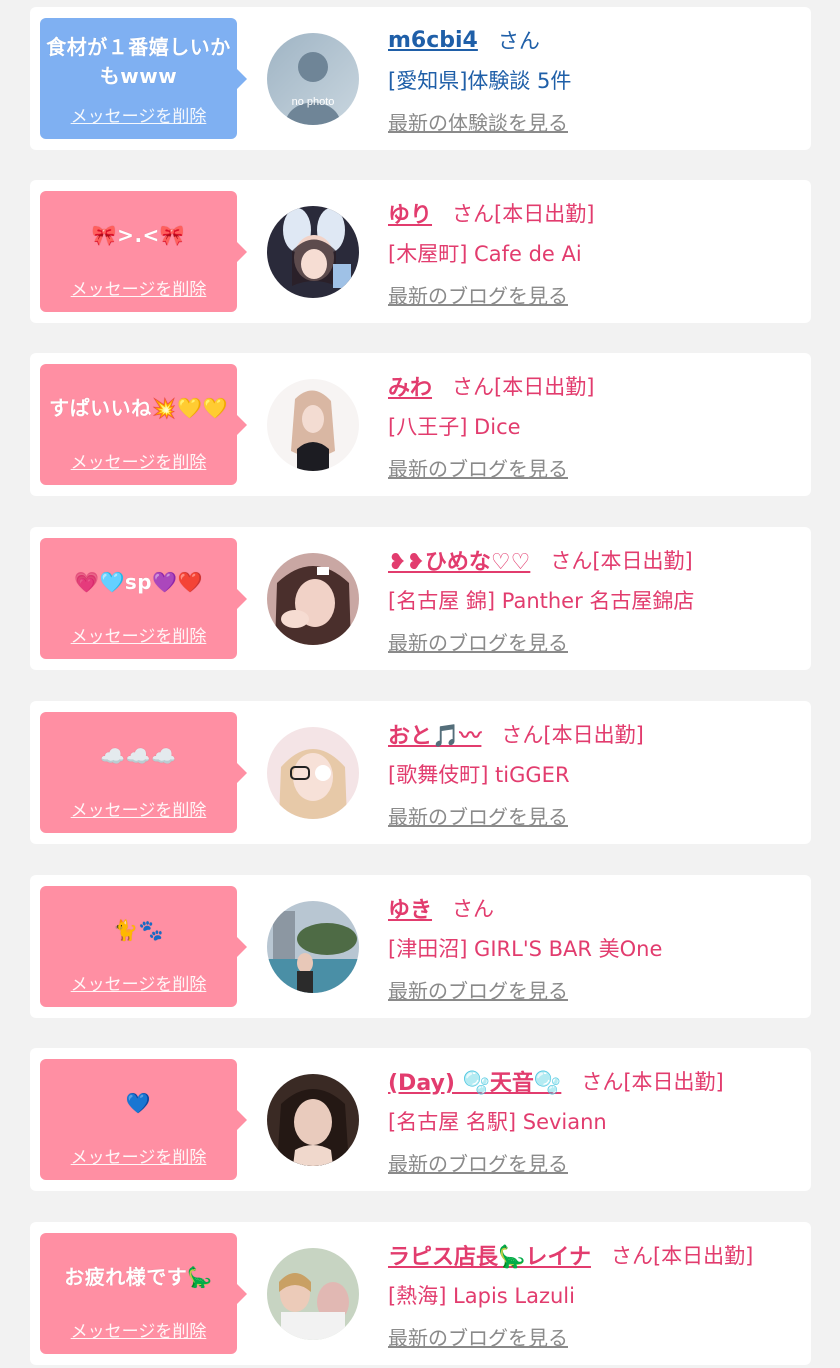 The width and height of the screenshot is (840, 1368). What do you see at coordinates (138, 61) in the screenshot?
I see `message-text: 食材が１番嬉しいかもwww` at bounding box center [138, 61].